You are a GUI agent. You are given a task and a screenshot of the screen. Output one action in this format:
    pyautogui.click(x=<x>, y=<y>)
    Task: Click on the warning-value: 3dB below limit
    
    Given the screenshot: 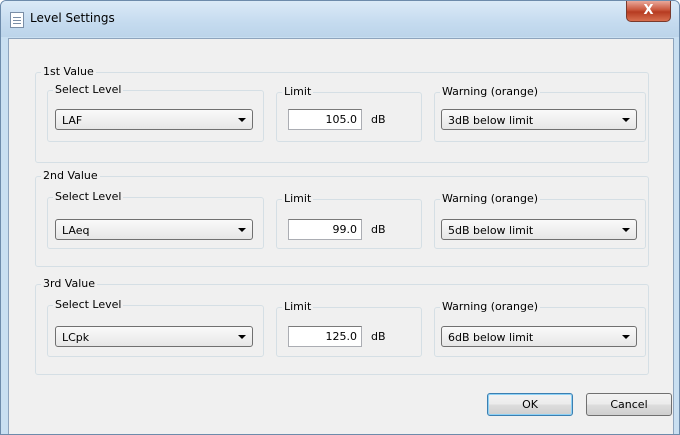 What is the action you would take?
    pyautogui.click(x=491, y=120)
    